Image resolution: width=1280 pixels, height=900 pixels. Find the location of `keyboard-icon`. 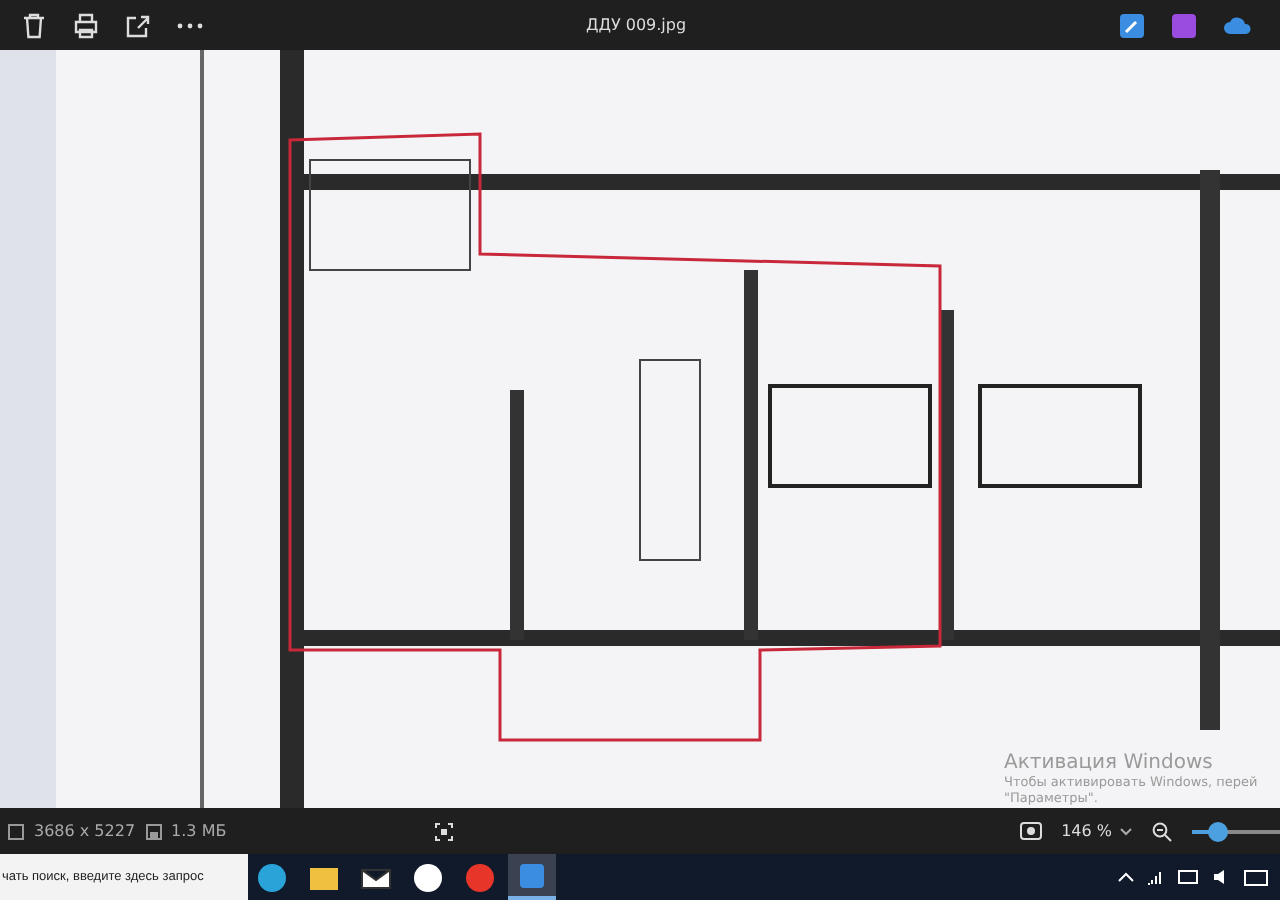

keyboard-icon is located at coordinates (1256, 877).